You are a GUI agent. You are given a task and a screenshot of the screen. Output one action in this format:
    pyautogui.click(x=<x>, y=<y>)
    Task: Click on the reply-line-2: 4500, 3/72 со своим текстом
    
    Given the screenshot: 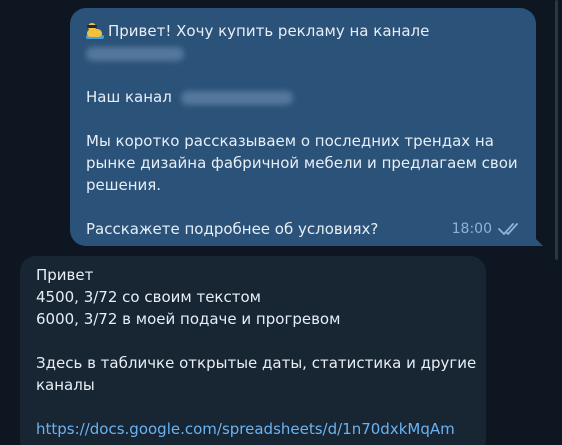 What is the action you would take?
    pyautogui.click(x=148, y=297)
    